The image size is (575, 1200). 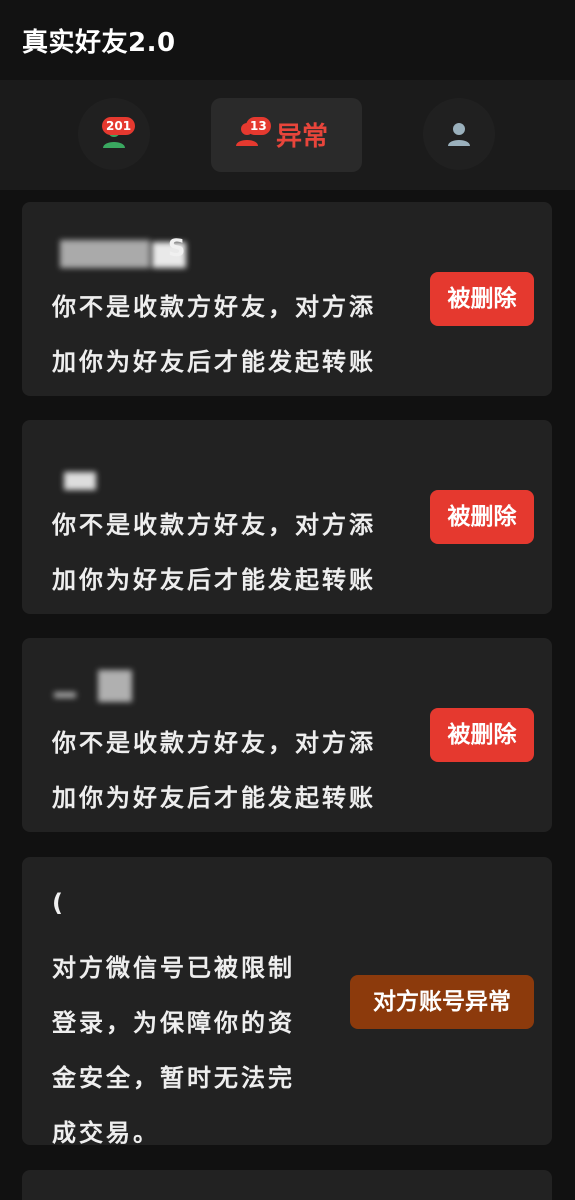 What do you see at coordinates (106, 1133) in the screenshot?
I see `message-line: 成交易。` at bounding box center [106, 1133].